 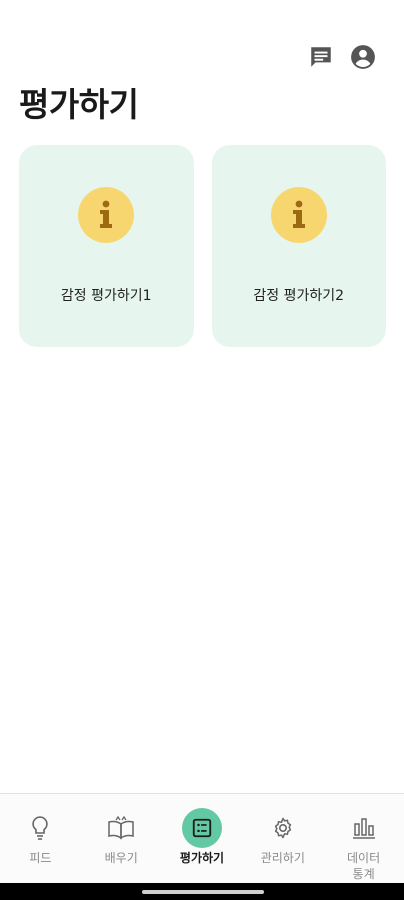 I want to click on evaluation-card-1: 감정 평가하기1, so click(x=106, y=246).